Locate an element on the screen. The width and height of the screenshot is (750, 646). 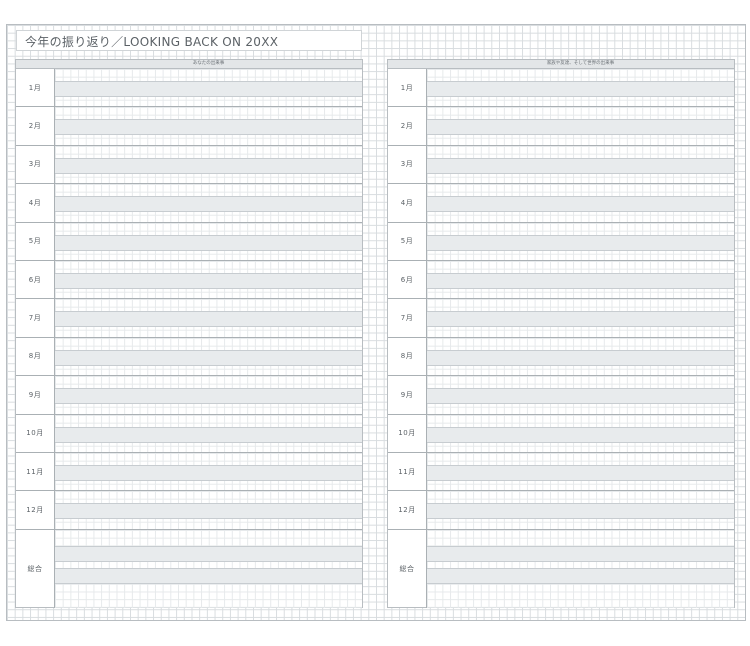
right-row: 2月 is located at coordinates (561, 126).